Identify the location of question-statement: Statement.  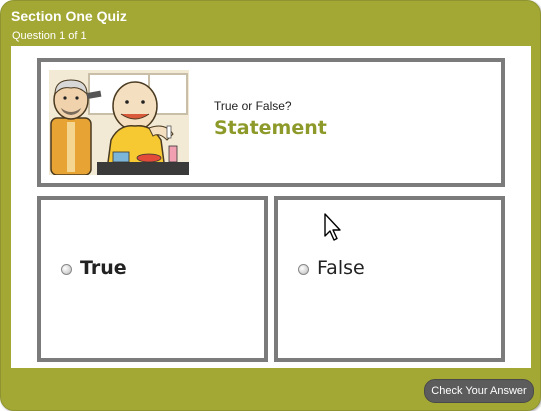
(270, 128).